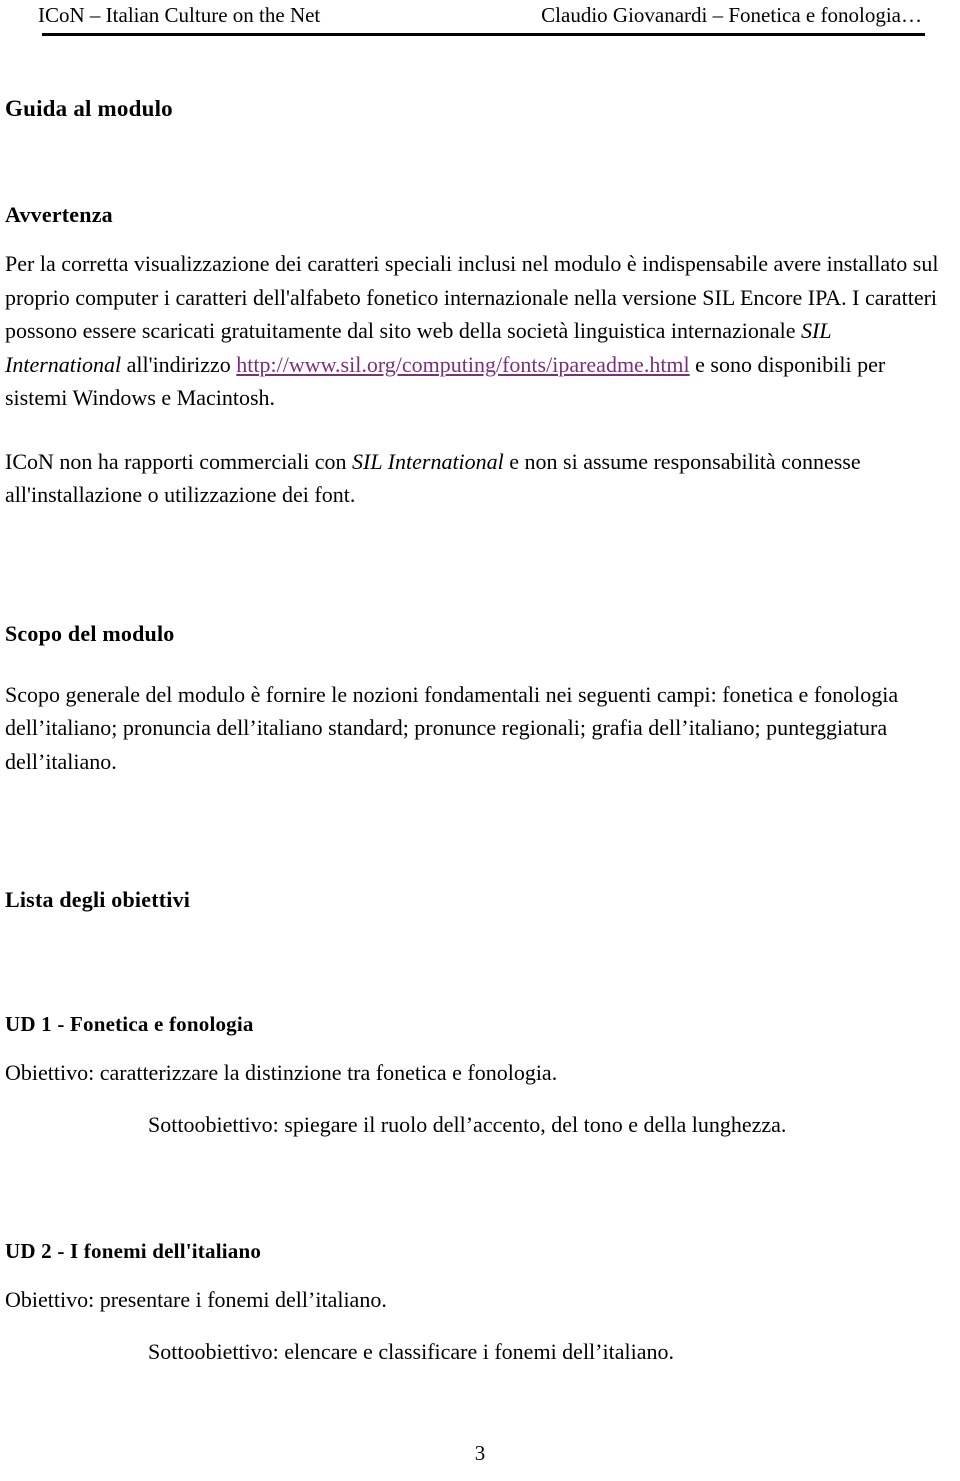 This screenshot has width=960, height=1481. I want to click on unit-heading-ud2: UD 2 - I fonemi dell'italiano, so click(133, 1251).